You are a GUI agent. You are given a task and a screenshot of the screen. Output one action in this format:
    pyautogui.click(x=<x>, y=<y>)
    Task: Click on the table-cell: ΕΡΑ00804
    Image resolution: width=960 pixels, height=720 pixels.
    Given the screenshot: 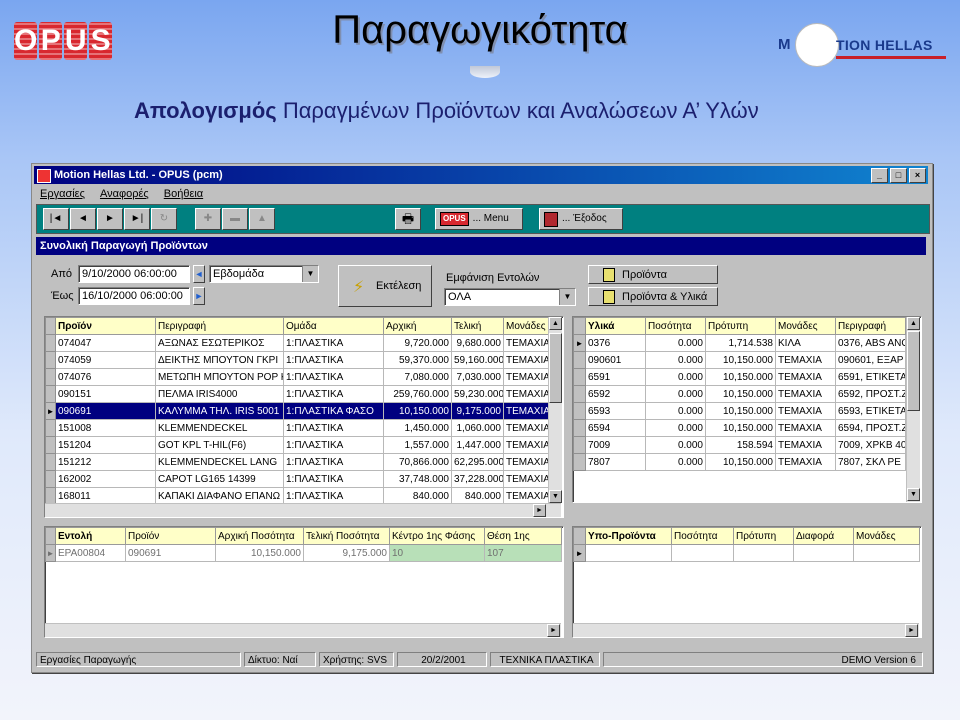 What is the action you would take?
    pyautogui.click(x=90, y=553)
    